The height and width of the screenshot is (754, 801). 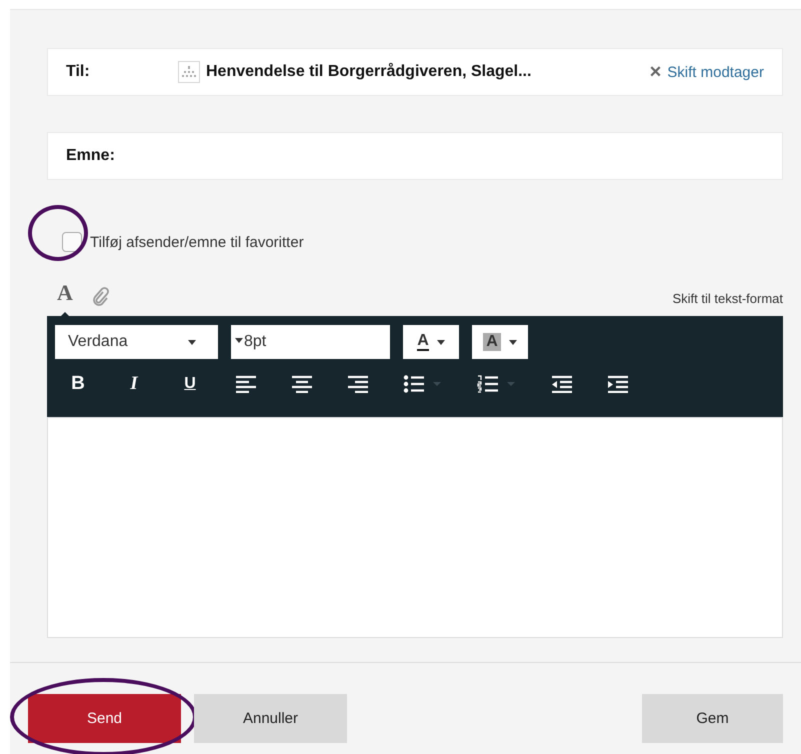 I want to click on align-left-icon, so click(x=246, y=384).